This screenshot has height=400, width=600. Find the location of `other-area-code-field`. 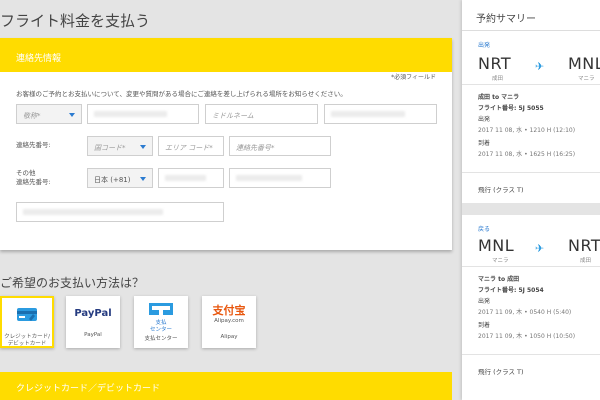

other-area-code-field is located at coordinates (191, 178).